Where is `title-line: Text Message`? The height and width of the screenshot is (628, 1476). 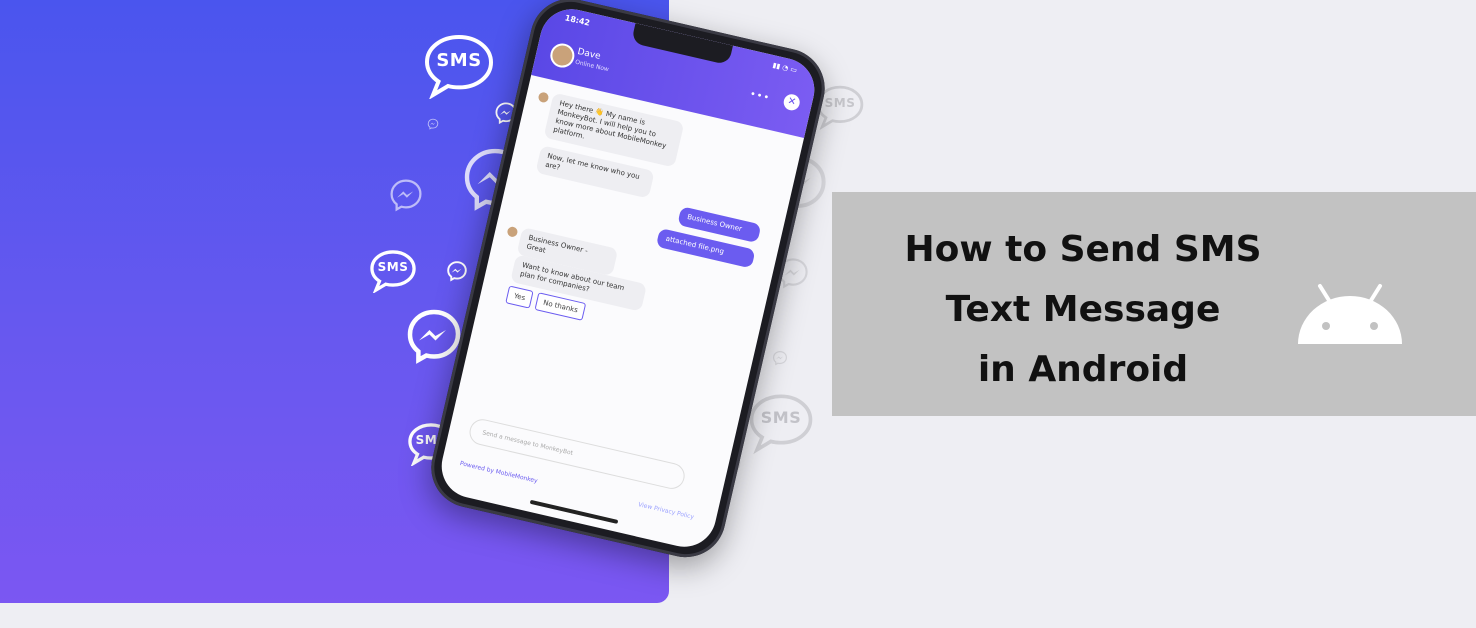
title-line: Text Message is located at coordinates (1083, 309).